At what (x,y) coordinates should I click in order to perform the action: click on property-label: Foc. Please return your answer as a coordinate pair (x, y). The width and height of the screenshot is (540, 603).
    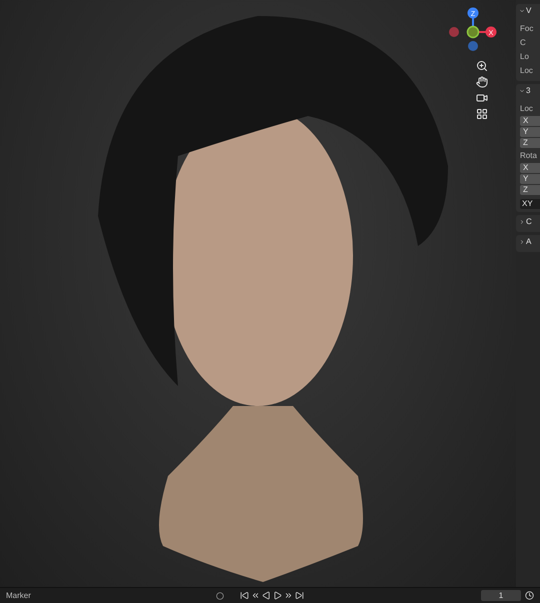
    Looking at the image, I should click on (527, 29).